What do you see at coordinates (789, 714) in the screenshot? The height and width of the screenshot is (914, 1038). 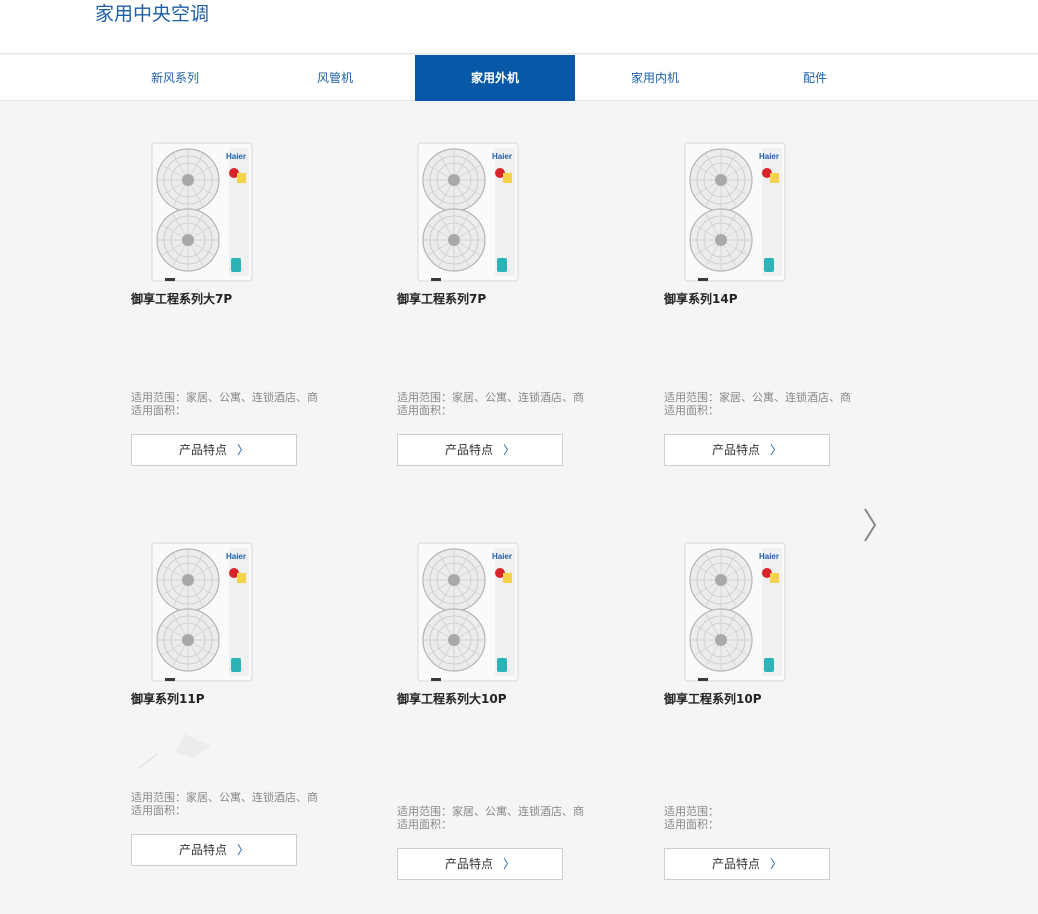 I see `product-card: Haier 御享工程系列10P 适用范围： 适用面积： 产品特点〉` at bounding box center [789, 714].